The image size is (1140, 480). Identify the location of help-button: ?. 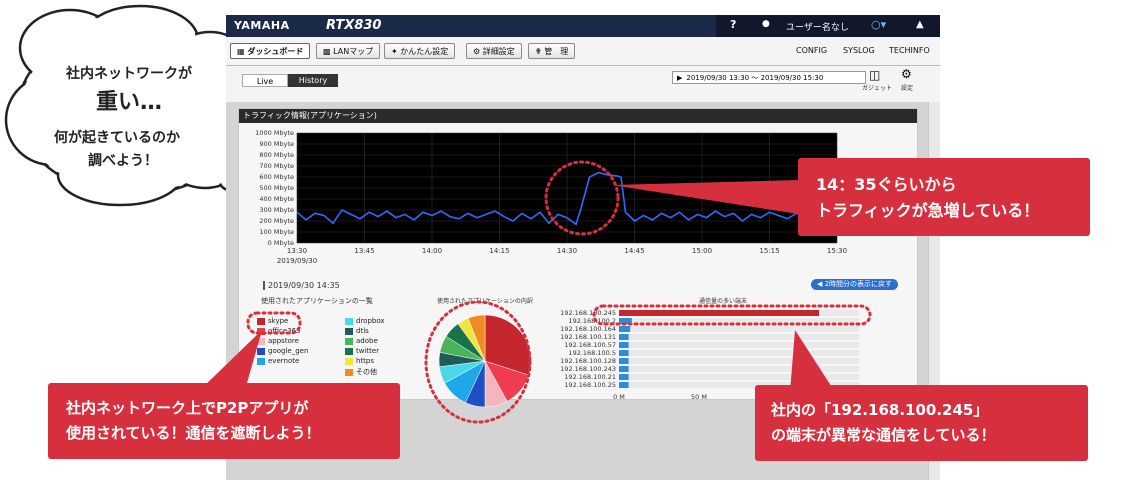
(733, 24).